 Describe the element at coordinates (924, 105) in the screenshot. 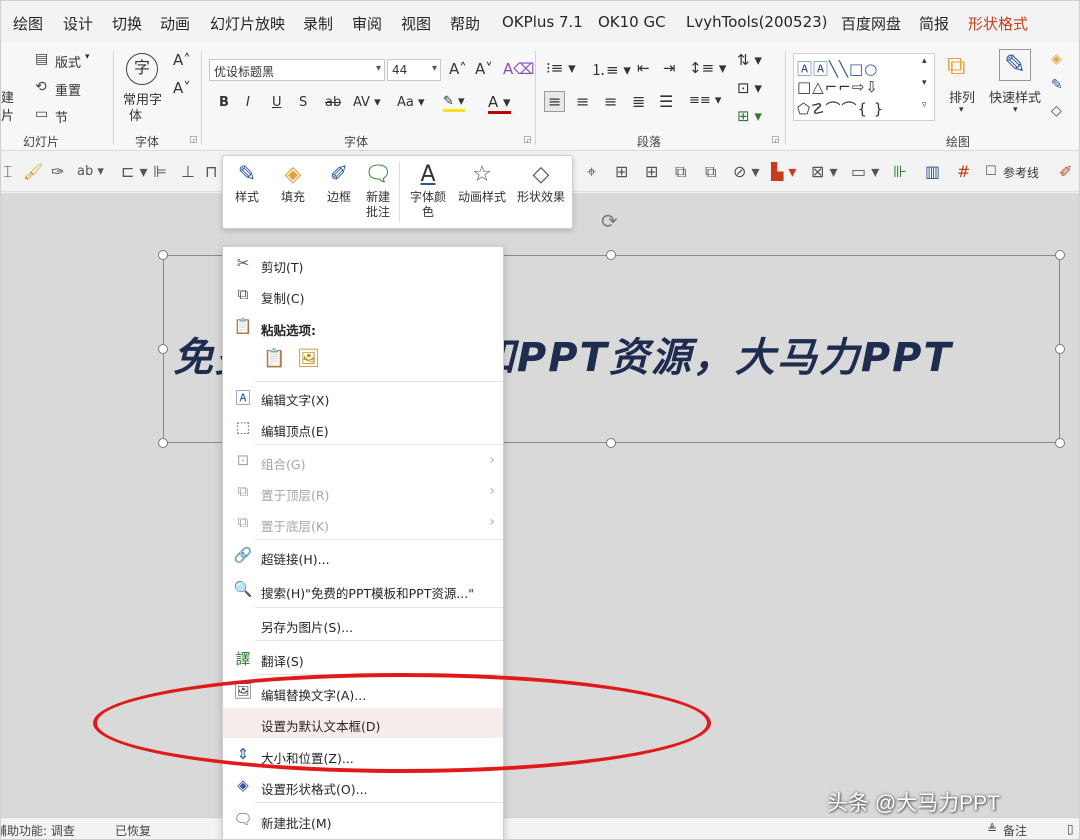

I see `gallery-more-icon: ▿` at that location.